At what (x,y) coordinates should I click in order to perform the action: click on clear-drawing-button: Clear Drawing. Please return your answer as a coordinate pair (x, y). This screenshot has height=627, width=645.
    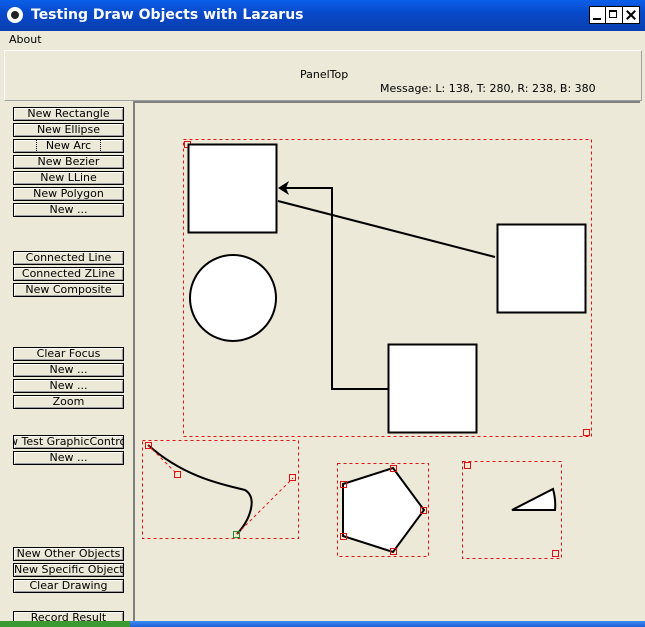
    Looking at the image, I should click on (68, 586).